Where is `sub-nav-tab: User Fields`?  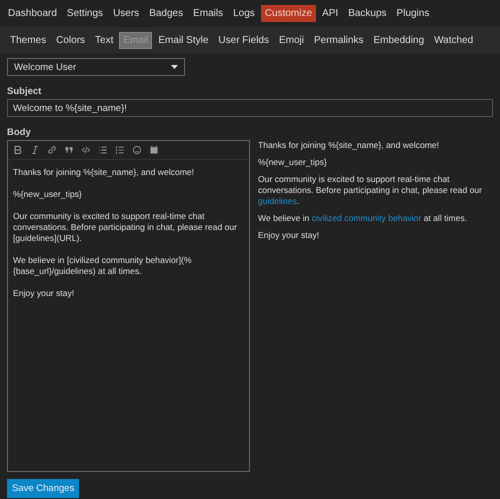 sub-nav-tab: User Fields is located at coordinates (243, 40).